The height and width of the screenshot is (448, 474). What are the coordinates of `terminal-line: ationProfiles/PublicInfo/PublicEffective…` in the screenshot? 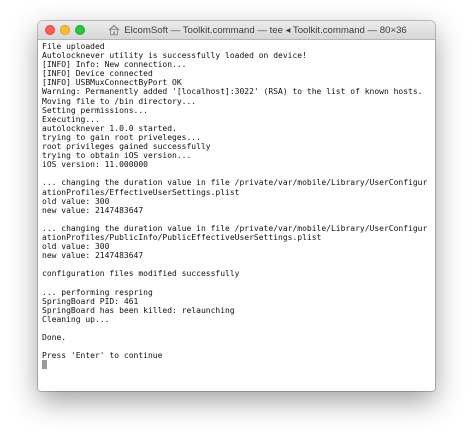 It's located at (182, 237).